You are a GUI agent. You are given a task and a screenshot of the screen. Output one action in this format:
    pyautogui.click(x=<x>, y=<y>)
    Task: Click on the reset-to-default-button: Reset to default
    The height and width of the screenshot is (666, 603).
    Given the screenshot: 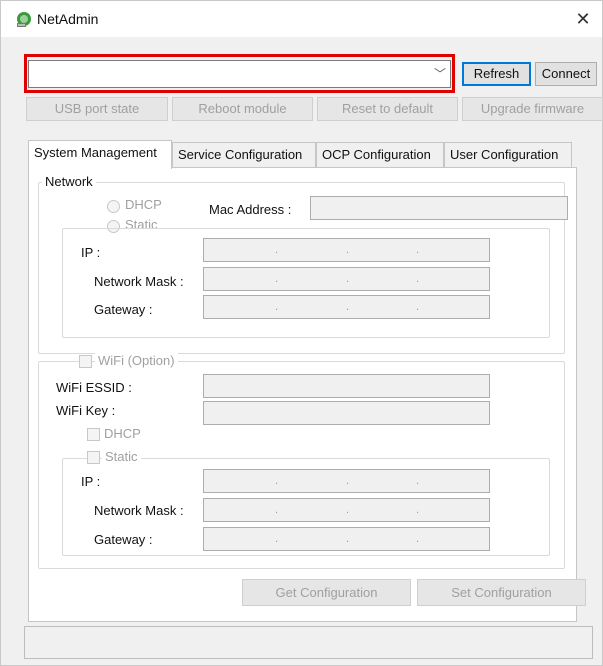 What is the action you would take?
    pyautogui.click(x=387, y=109)
    